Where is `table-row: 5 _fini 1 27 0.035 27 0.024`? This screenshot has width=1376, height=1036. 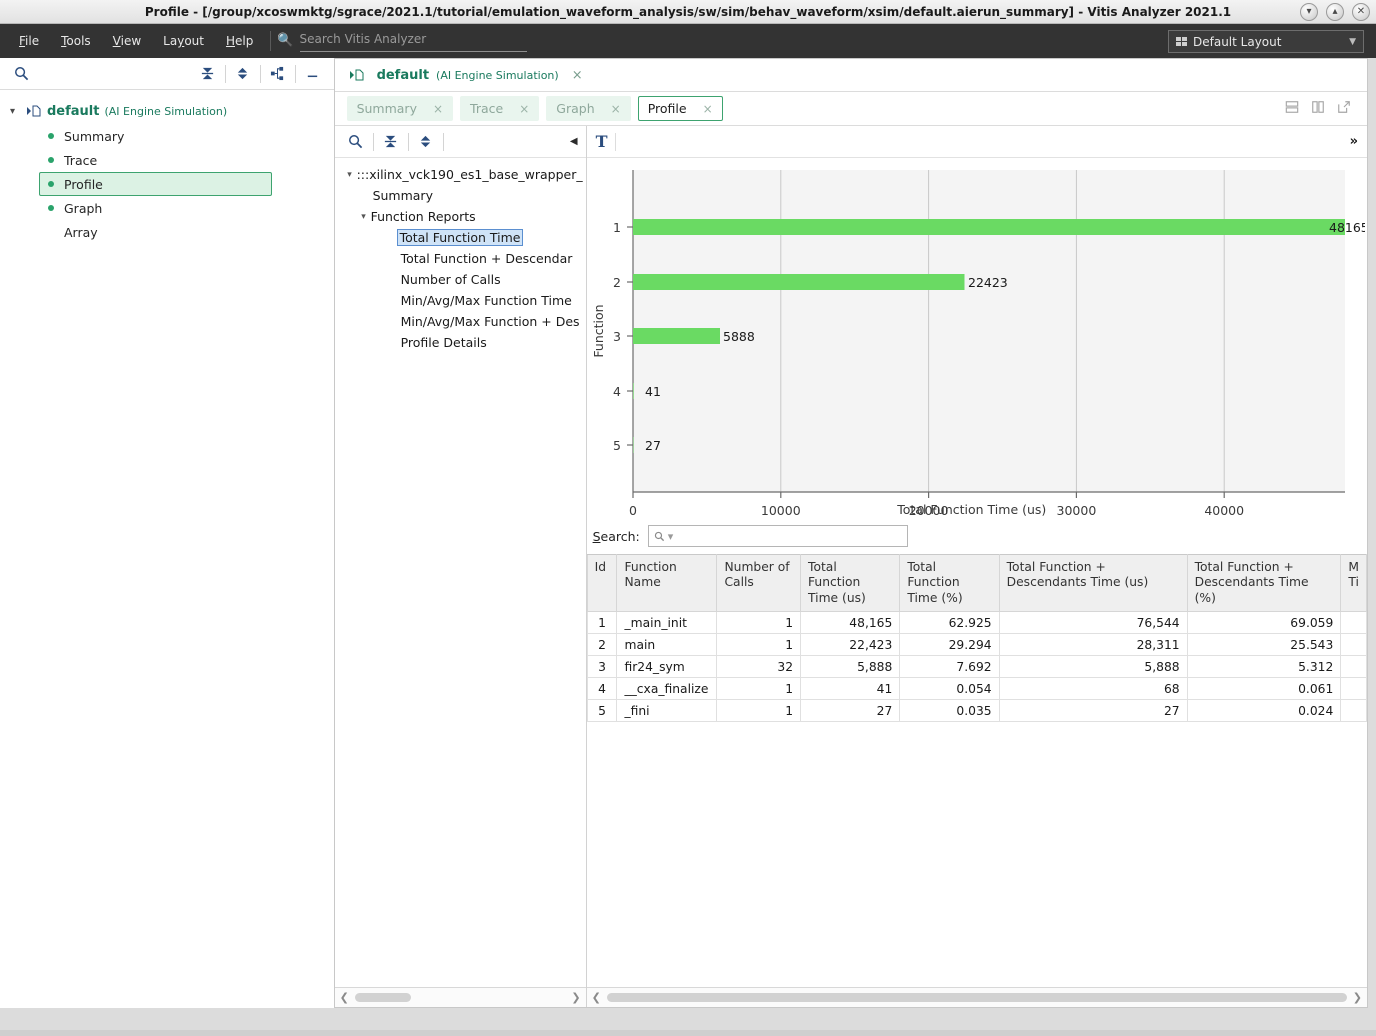 table-row: 5 _fini 1 27 0.035 27 0.024 is located at coordinates (976, 711).